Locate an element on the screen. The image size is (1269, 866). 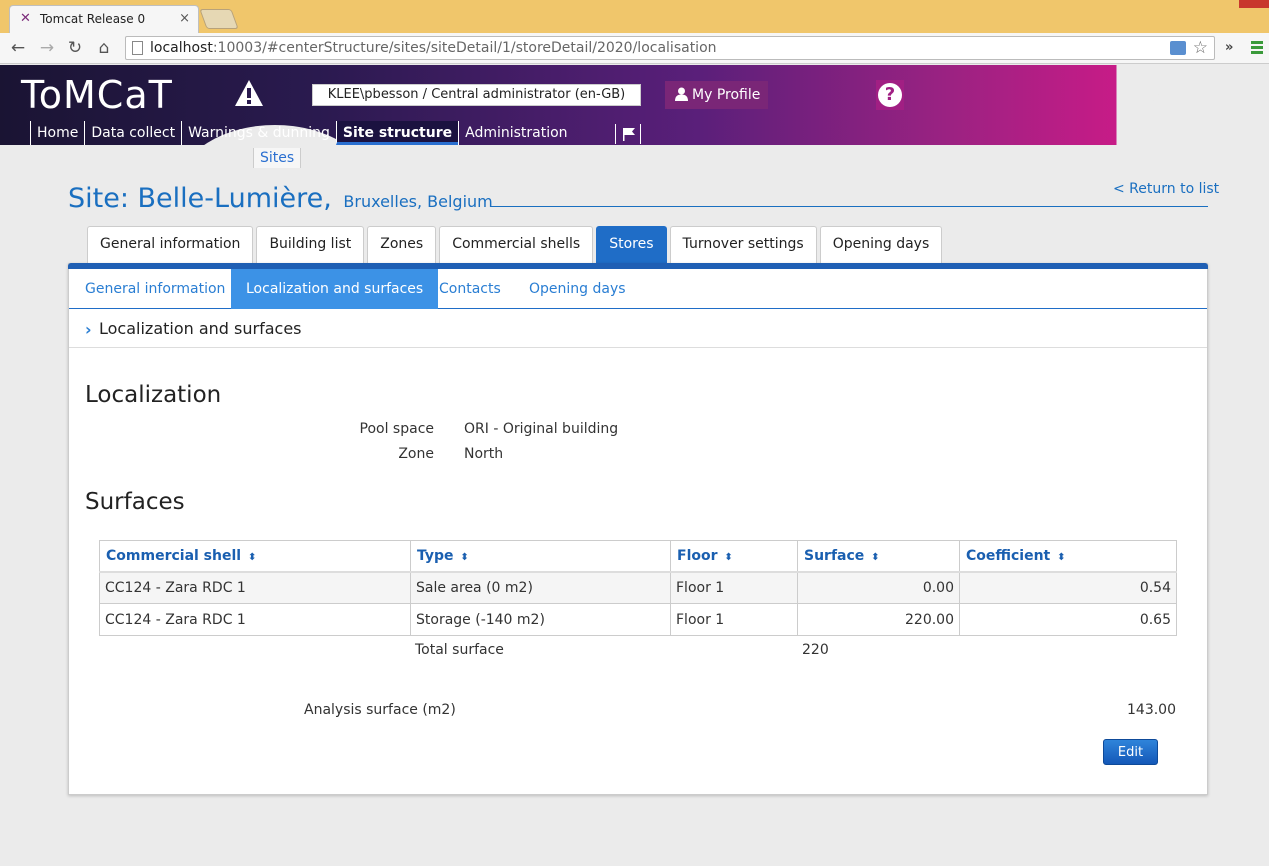
reload-icon: ↻ is located at coordinates (75, 48).